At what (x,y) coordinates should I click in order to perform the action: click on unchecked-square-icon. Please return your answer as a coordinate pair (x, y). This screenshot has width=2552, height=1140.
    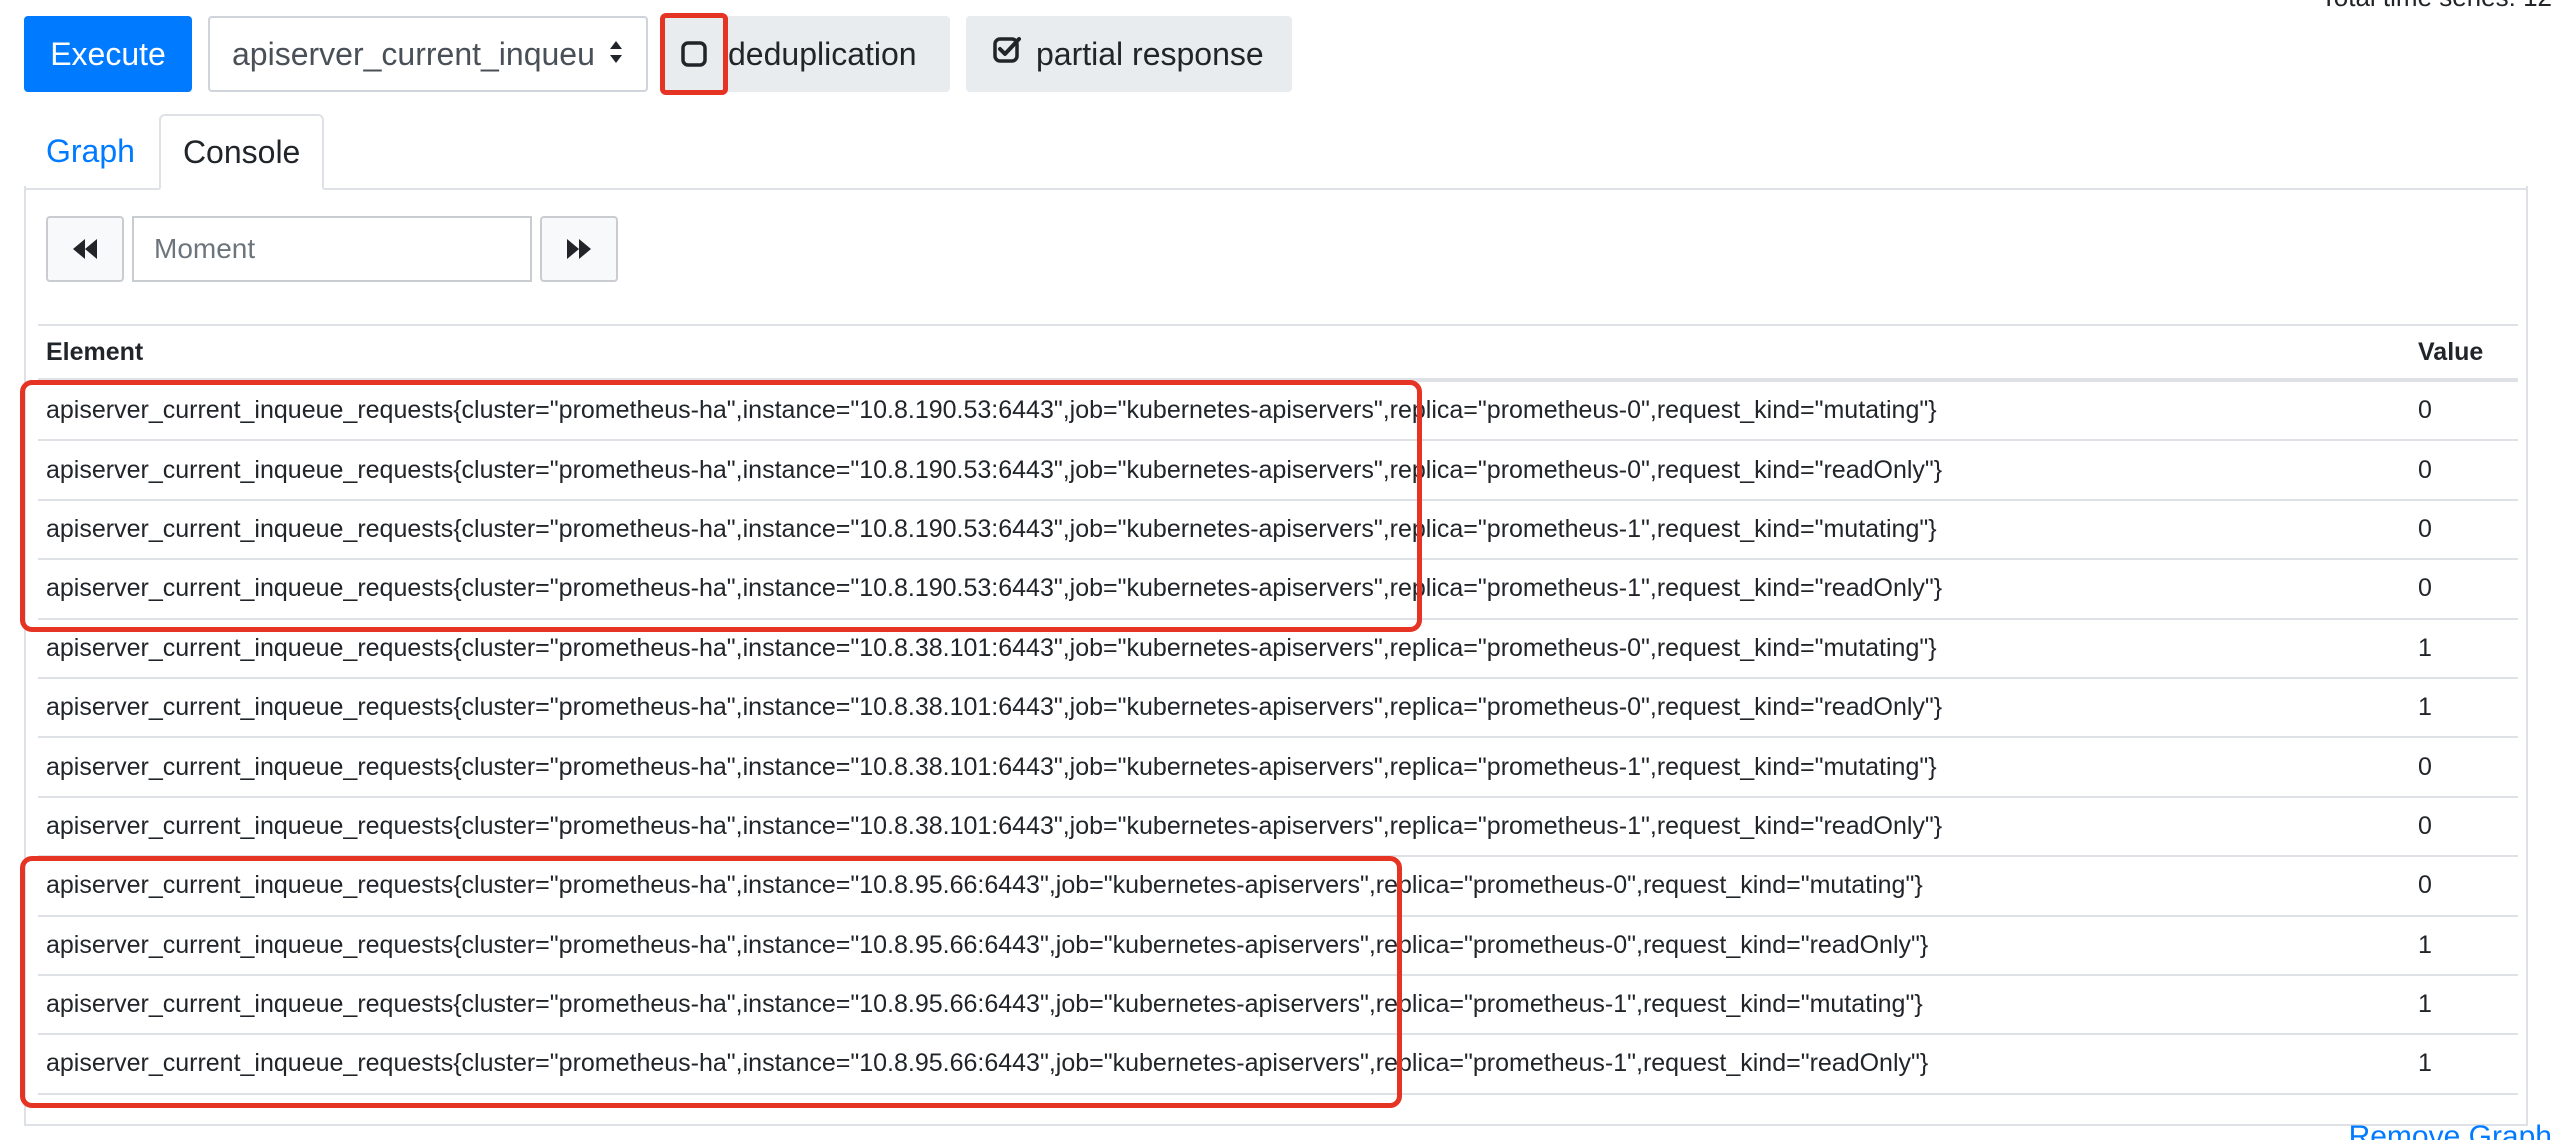
    Looking at the image, I should click on (694, 54).